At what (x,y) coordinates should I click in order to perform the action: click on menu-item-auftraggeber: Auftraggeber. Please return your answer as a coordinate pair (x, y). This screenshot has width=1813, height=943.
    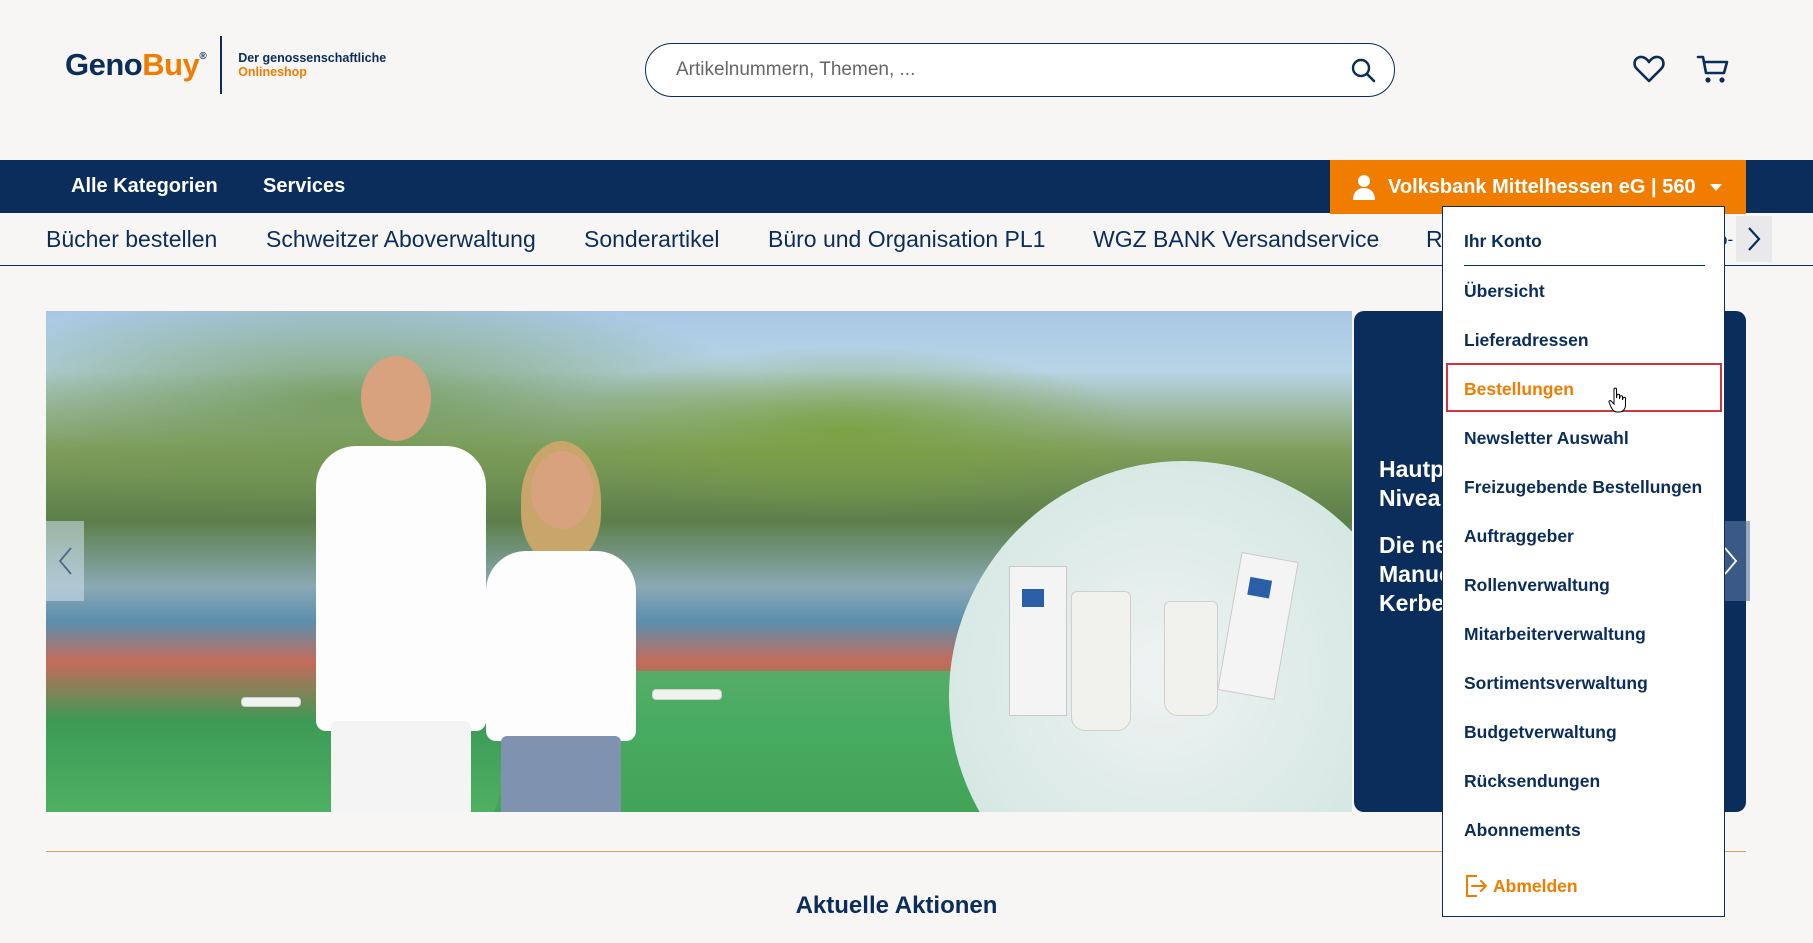
    Looking at the image, I should click on (1519, 536).